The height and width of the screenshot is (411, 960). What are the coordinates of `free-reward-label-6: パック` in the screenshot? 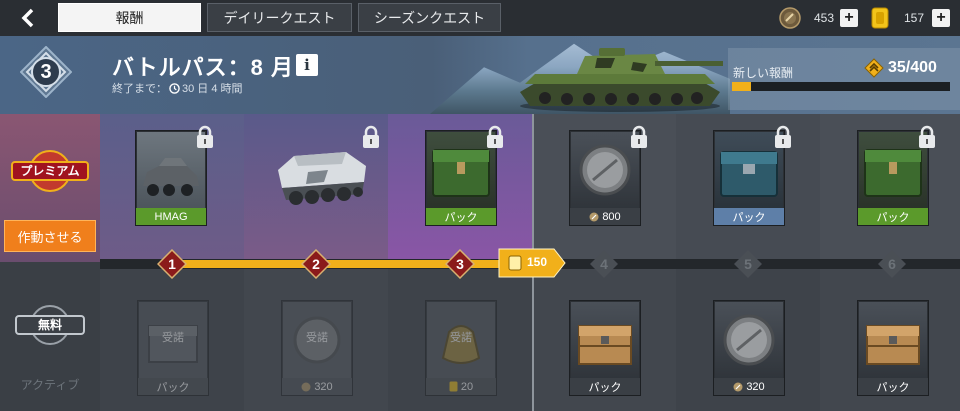 It's located at (893, 386).